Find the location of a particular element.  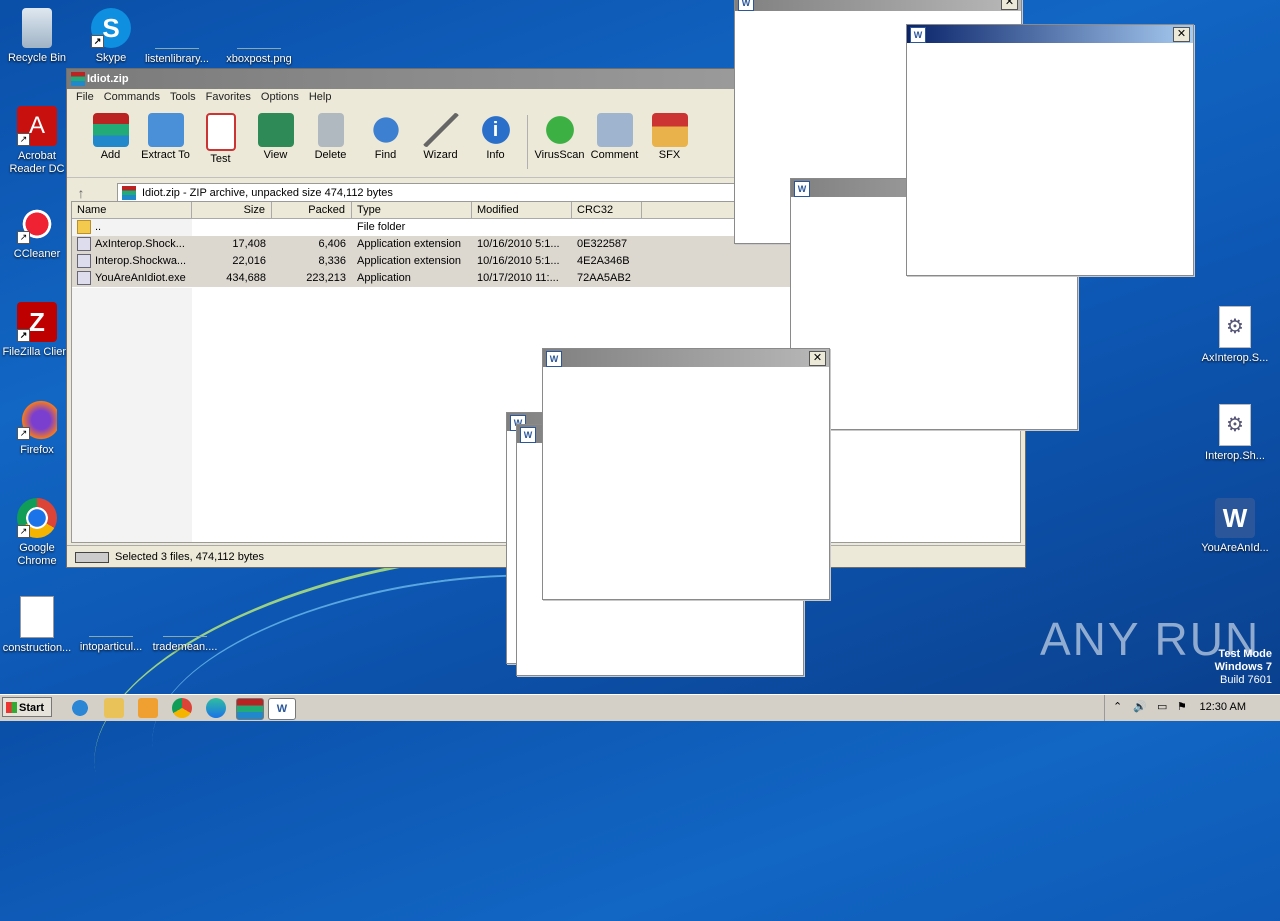

action-center-flag-icon: ⚑ is located at coordinates (1182, 706).